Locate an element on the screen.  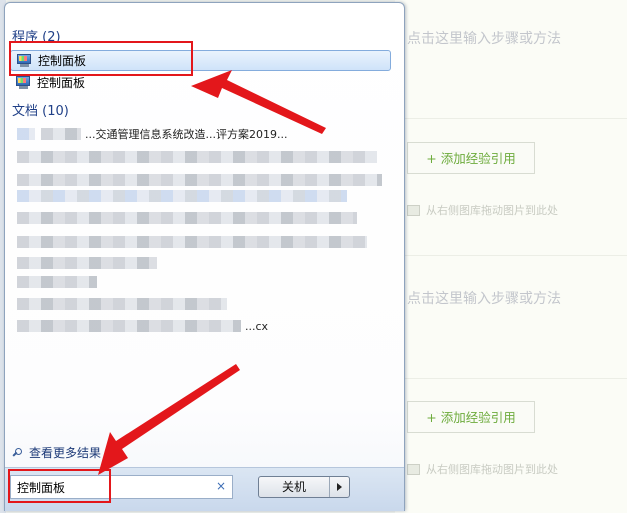
annotation-arrow-bottom is located at coordinates (169, 419).